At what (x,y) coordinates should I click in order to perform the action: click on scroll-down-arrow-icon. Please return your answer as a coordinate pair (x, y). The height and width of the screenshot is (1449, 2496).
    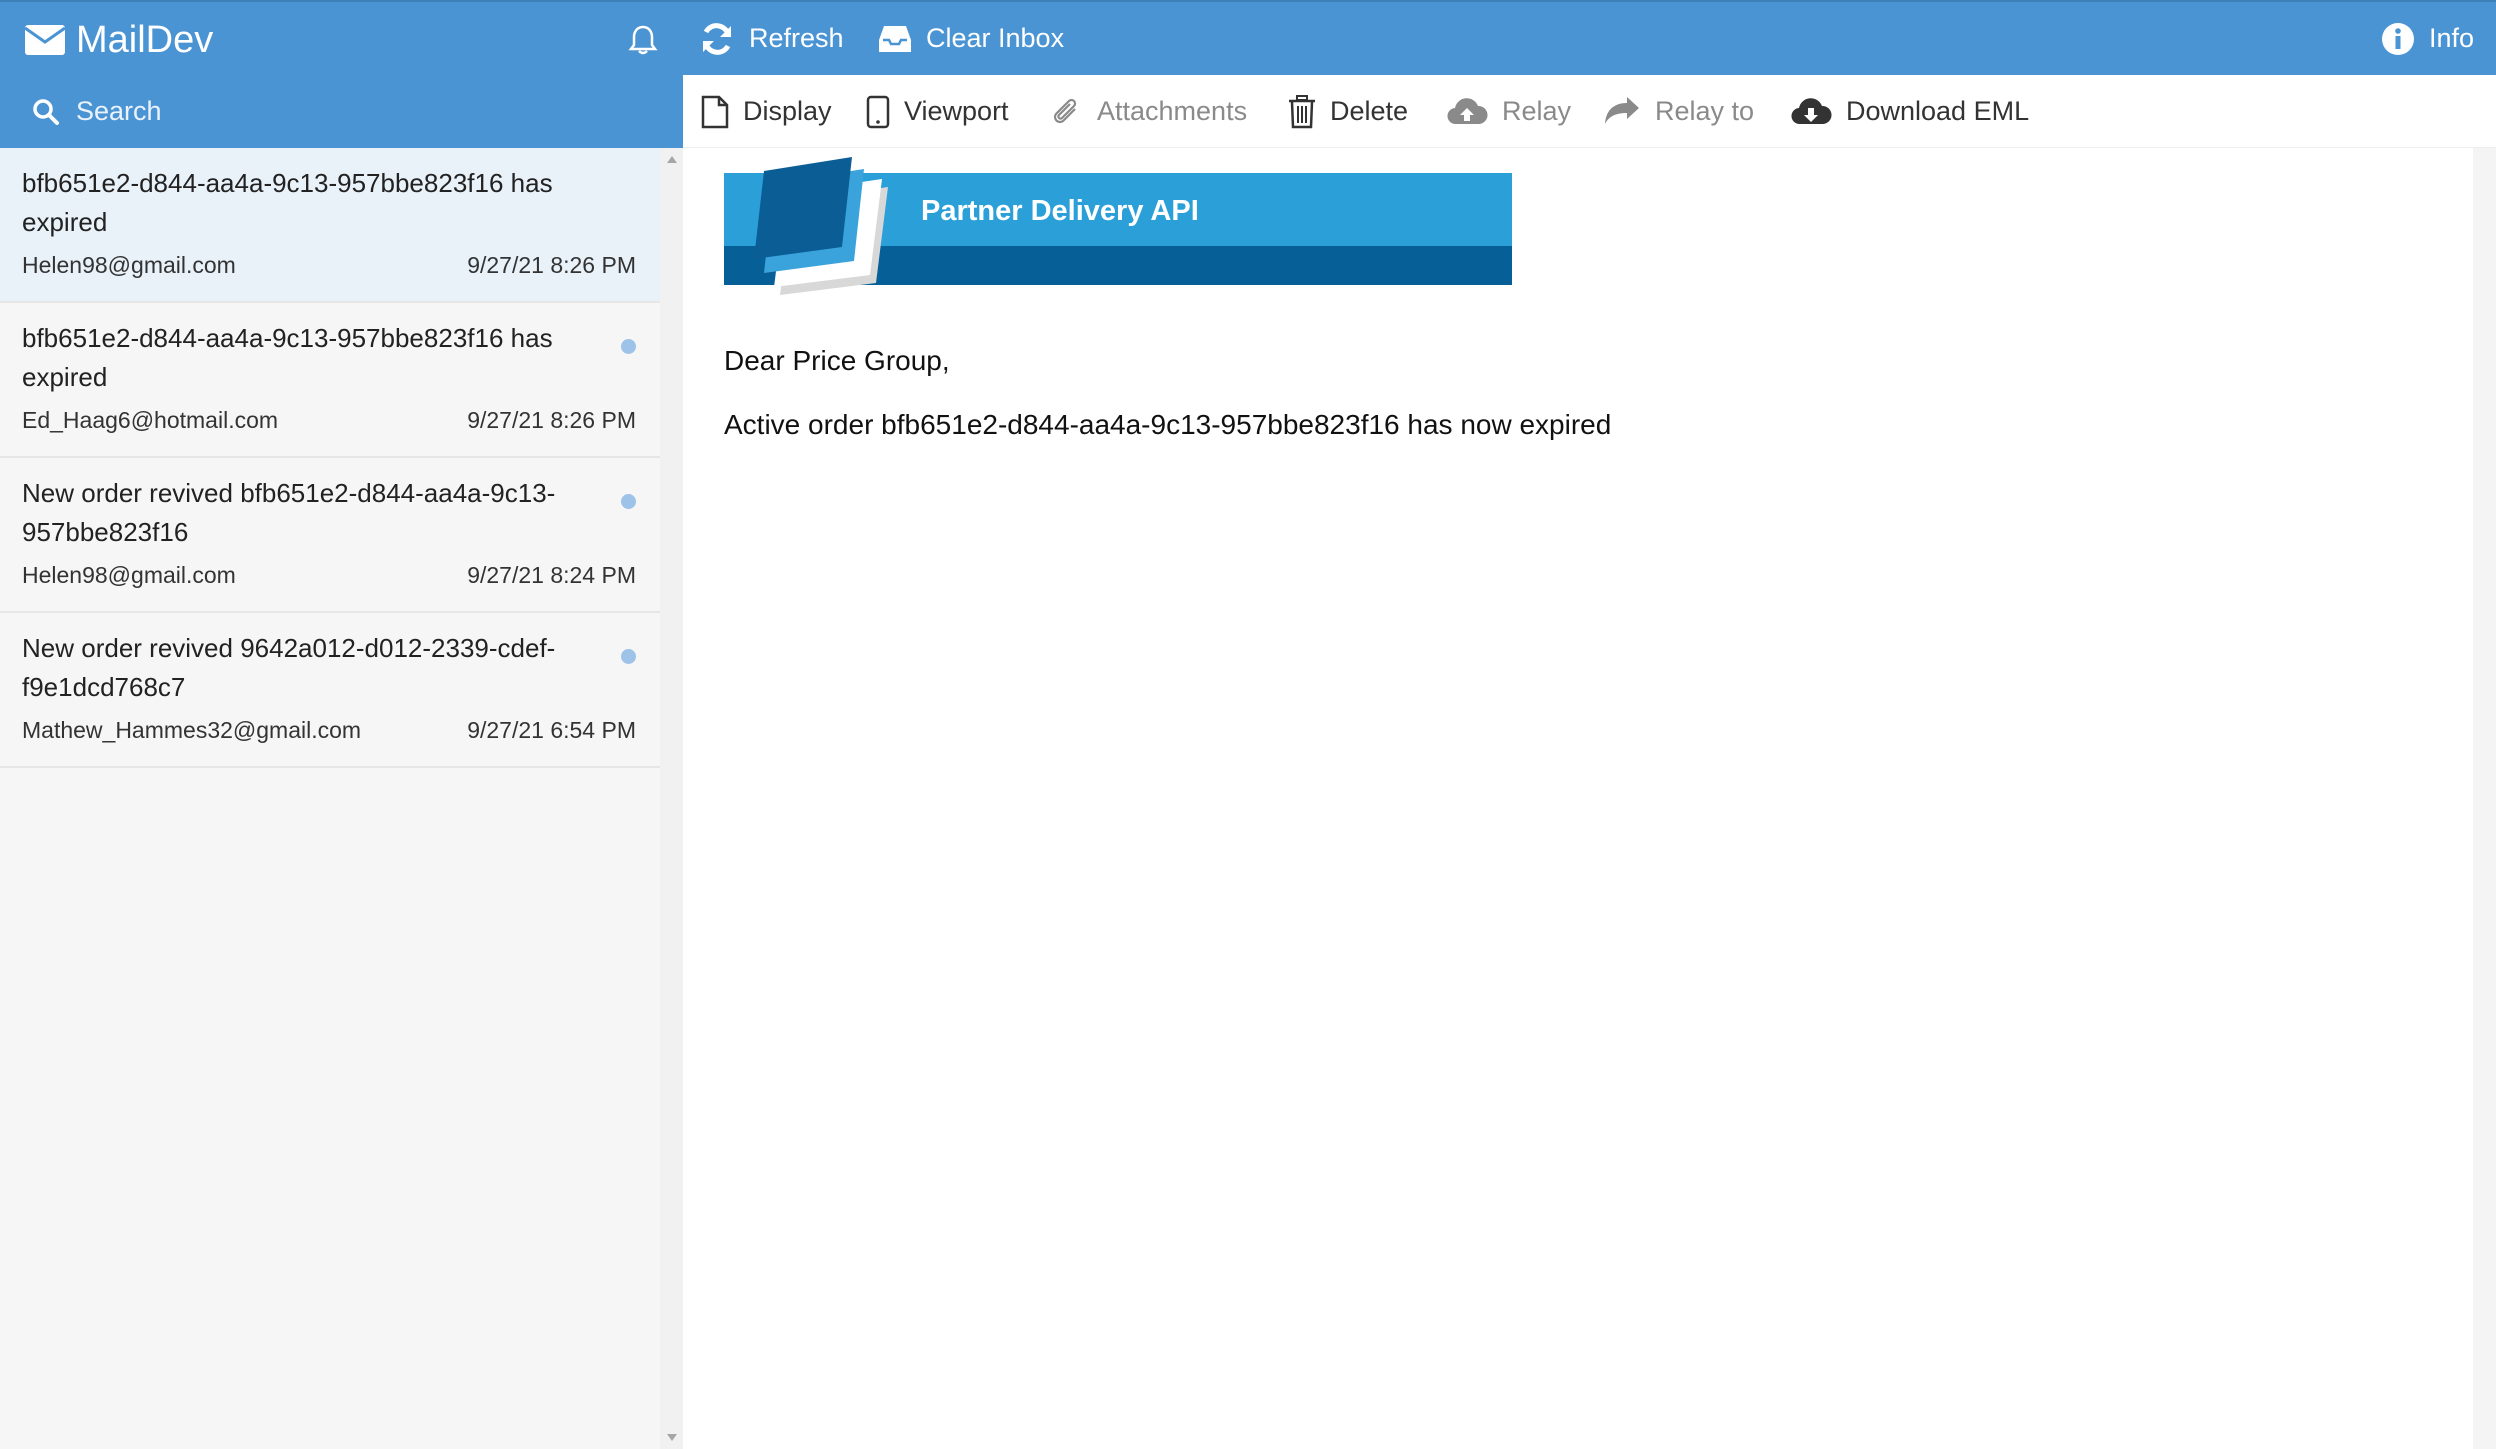
    Looking at the image, I should click on (672, 1437).